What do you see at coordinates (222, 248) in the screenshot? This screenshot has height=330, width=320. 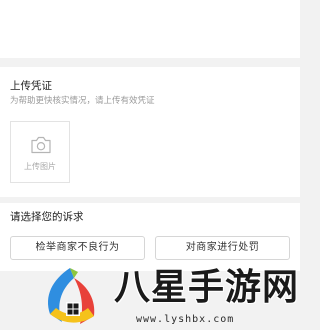 I see `penalize-merchant-button: 对商家进行处罚` at bounding box center [222, 248].